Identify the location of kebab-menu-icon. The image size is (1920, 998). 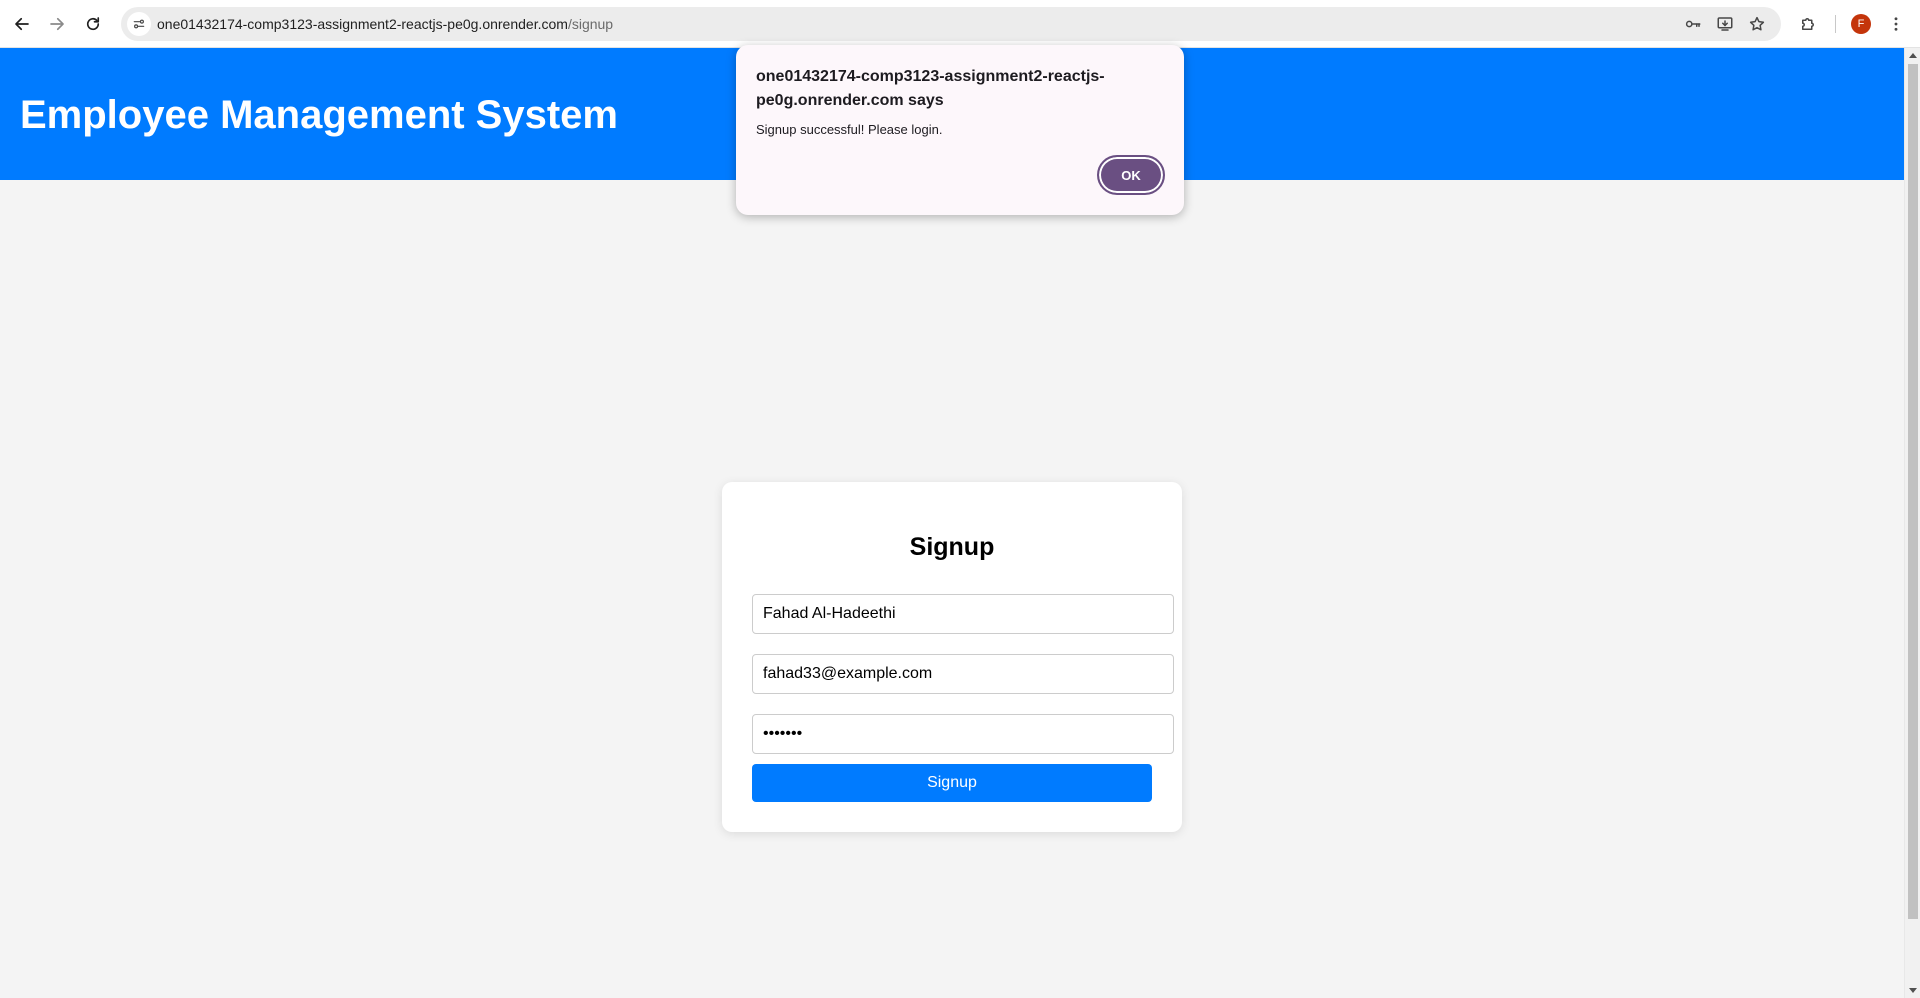
(1896, 24).